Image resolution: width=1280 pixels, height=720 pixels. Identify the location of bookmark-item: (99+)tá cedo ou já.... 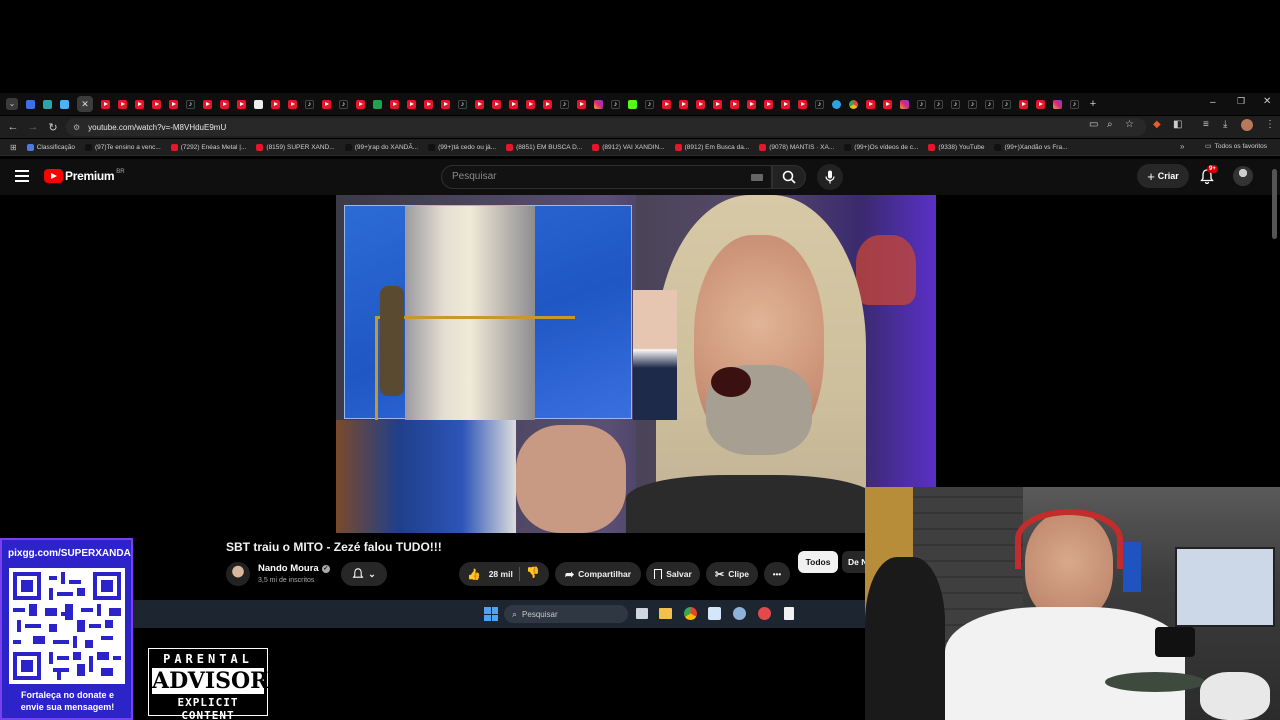
(462, 147).